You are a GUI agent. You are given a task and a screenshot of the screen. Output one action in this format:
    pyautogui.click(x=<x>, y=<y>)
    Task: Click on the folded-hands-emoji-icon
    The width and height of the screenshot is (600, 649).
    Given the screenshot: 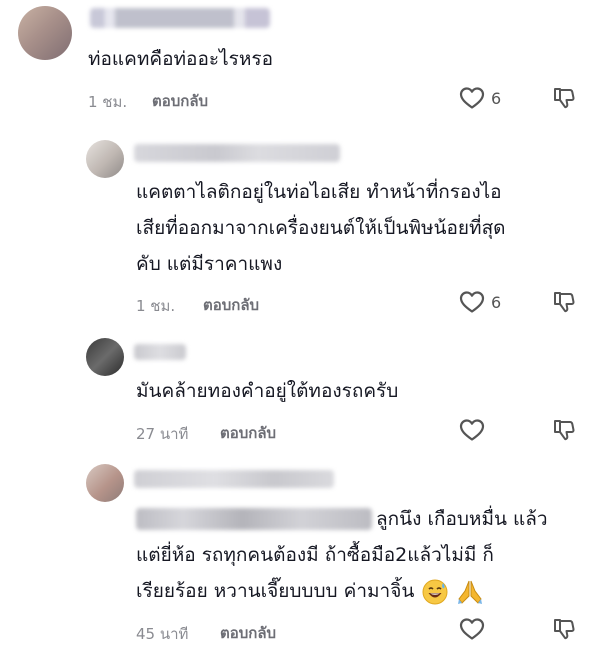 What is the action you would take?
    pyautogui.click(x=470, y=592)
    